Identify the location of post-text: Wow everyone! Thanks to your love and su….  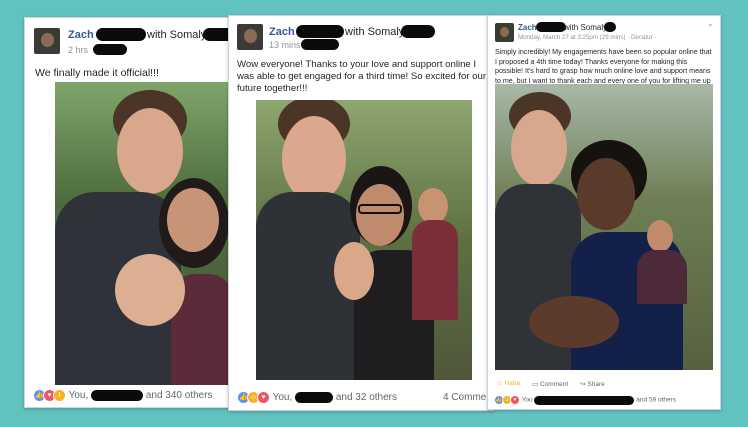
(362, 76).